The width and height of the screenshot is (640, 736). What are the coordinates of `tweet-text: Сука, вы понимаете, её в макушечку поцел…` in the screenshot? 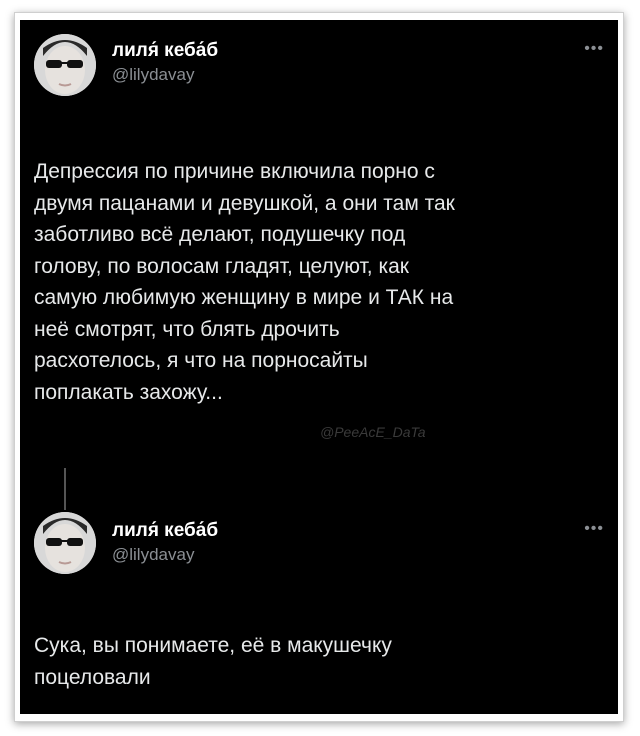 It's located at (213, 661).